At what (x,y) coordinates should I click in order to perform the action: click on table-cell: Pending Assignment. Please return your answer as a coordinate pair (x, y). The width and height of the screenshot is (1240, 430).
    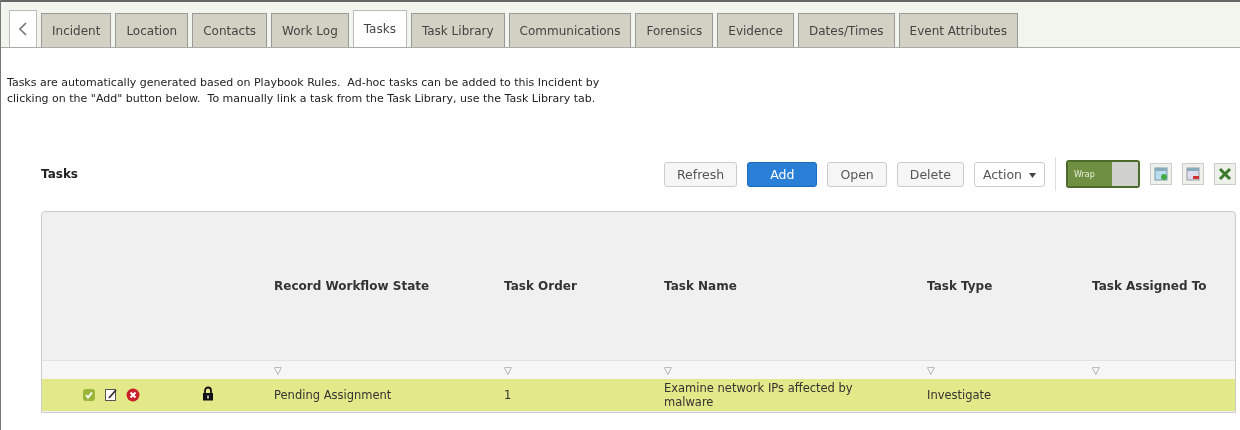
    Looking at the image, I should click on (333, 395).